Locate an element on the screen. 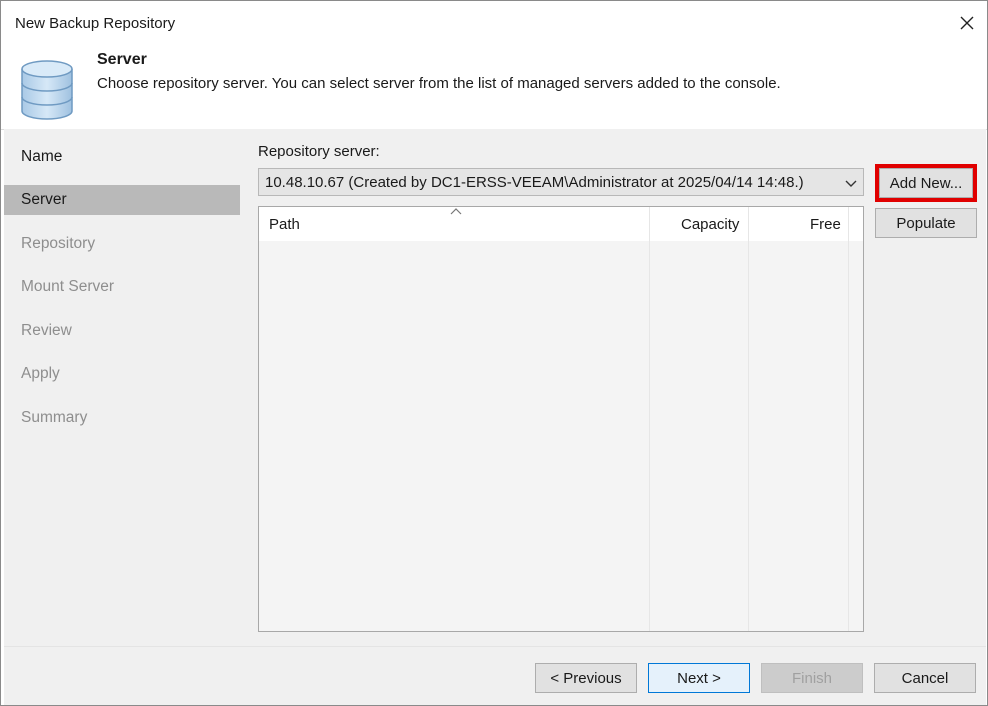 Image resolution: width=988 pixels, height=706 pixels. nav-item-server: Server is located at coordinates (122, 200).